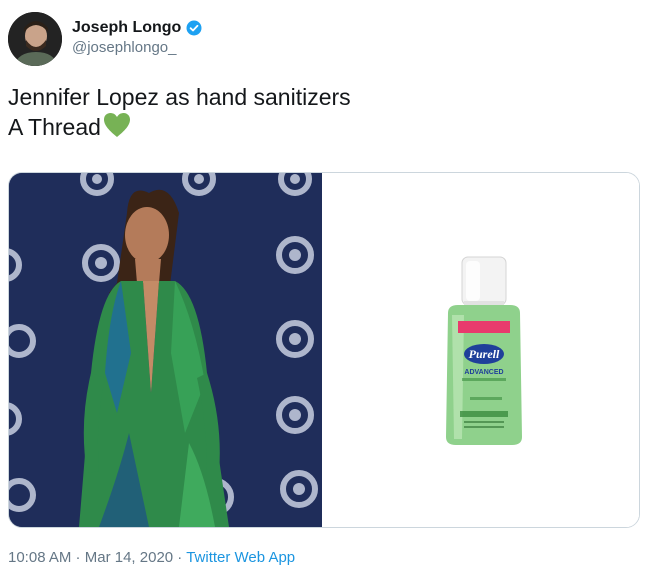  I want to click on purell-sub-label: ADVANCED, so click(483, 372).